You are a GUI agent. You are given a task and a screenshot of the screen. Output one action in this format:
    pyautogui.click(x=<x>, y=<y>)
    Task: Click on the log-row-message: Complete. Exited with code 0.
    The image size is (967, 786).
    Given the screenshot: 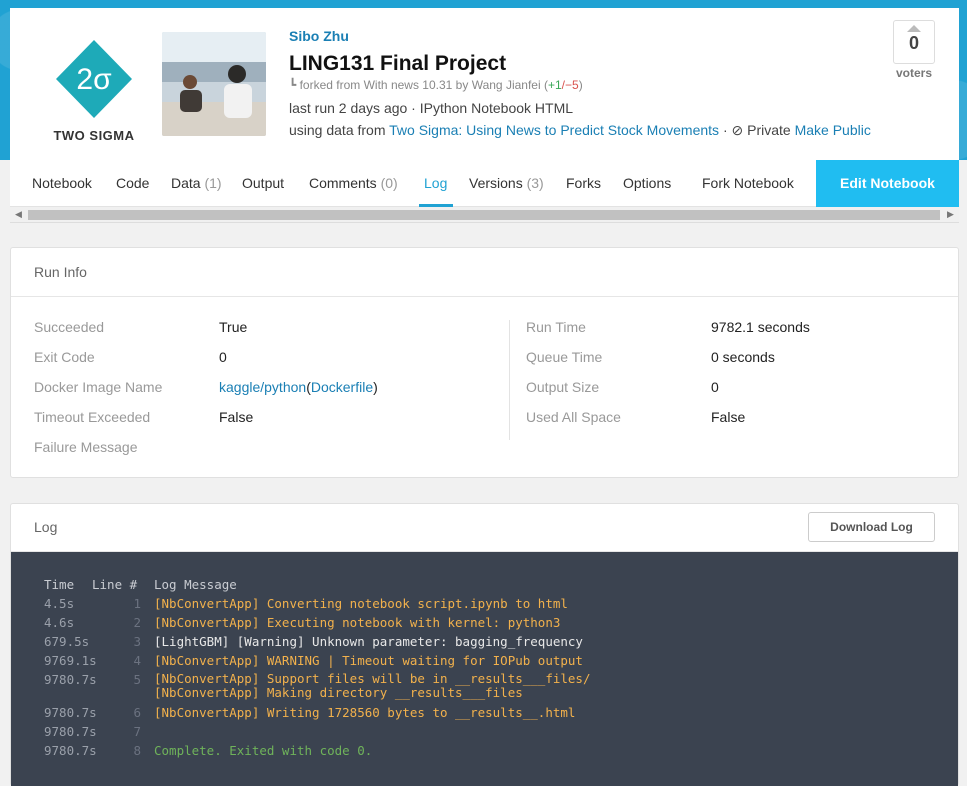 What is the action you would take?
    pyautogui.click(x=263, y=750)
    